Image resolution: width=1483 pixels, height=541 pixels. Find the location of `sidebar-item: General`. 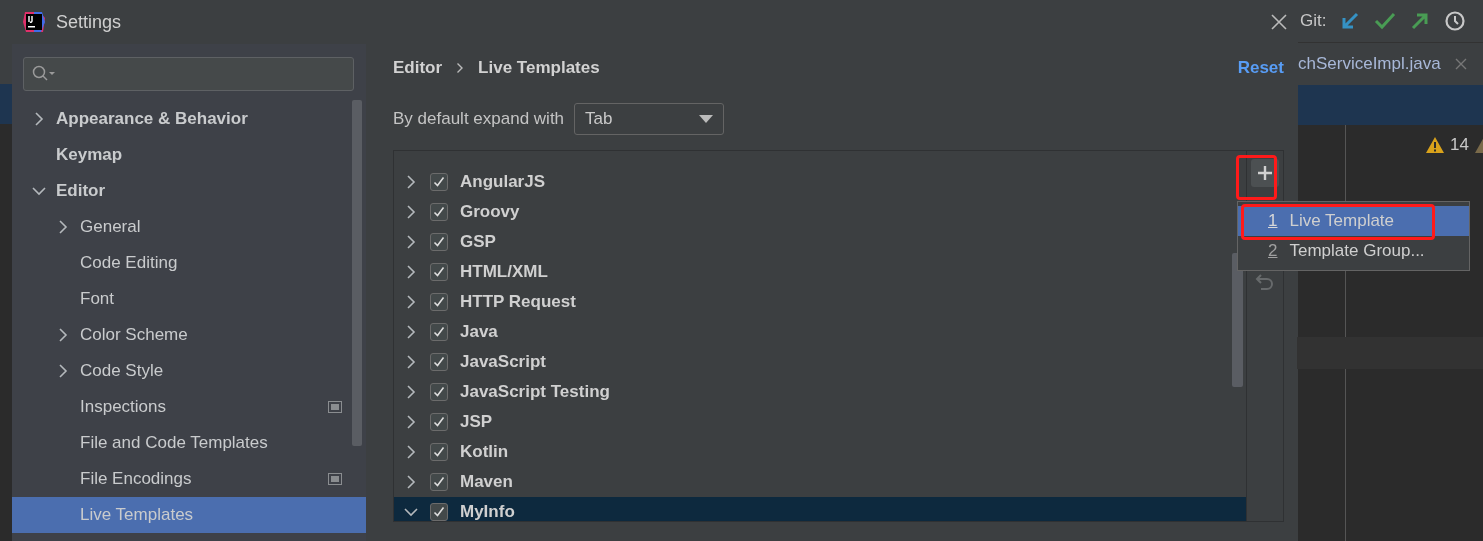

sidebar-item: General is located at coordinates (182, 227).